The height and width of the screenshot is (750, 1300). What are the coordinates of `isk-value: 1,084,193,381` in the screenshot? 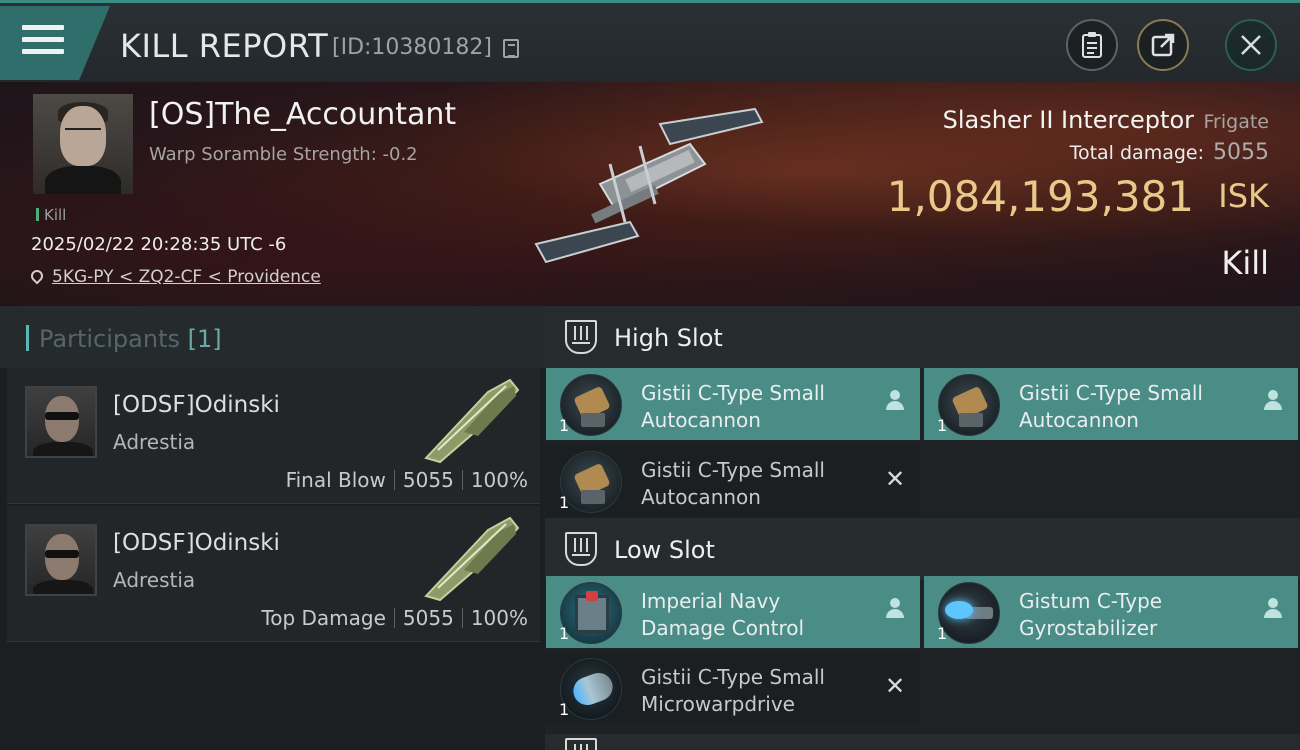 It's located at (1040, 196).